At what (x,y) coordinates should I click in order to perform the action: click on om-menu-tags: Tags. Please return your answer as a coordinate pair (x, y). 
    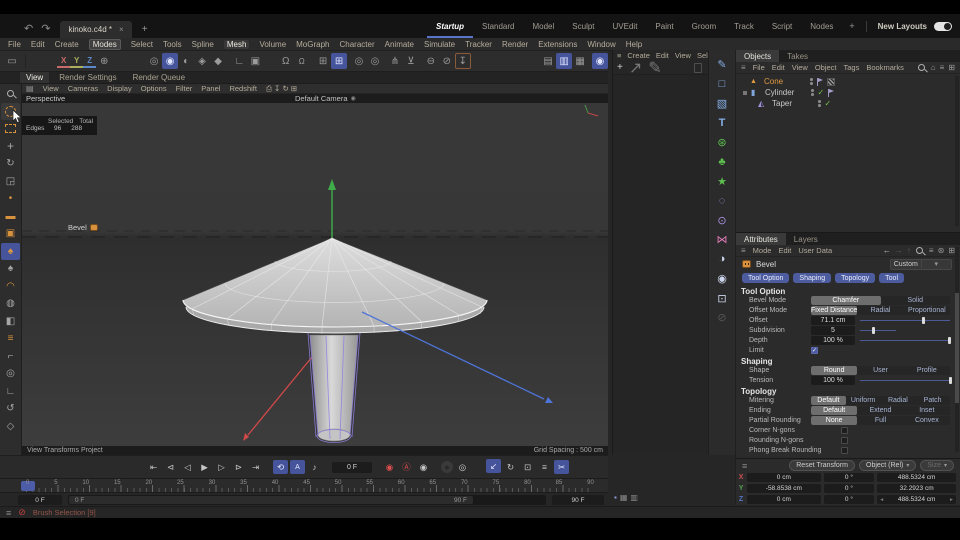
    Looking at the image, I should click on (852, 67).